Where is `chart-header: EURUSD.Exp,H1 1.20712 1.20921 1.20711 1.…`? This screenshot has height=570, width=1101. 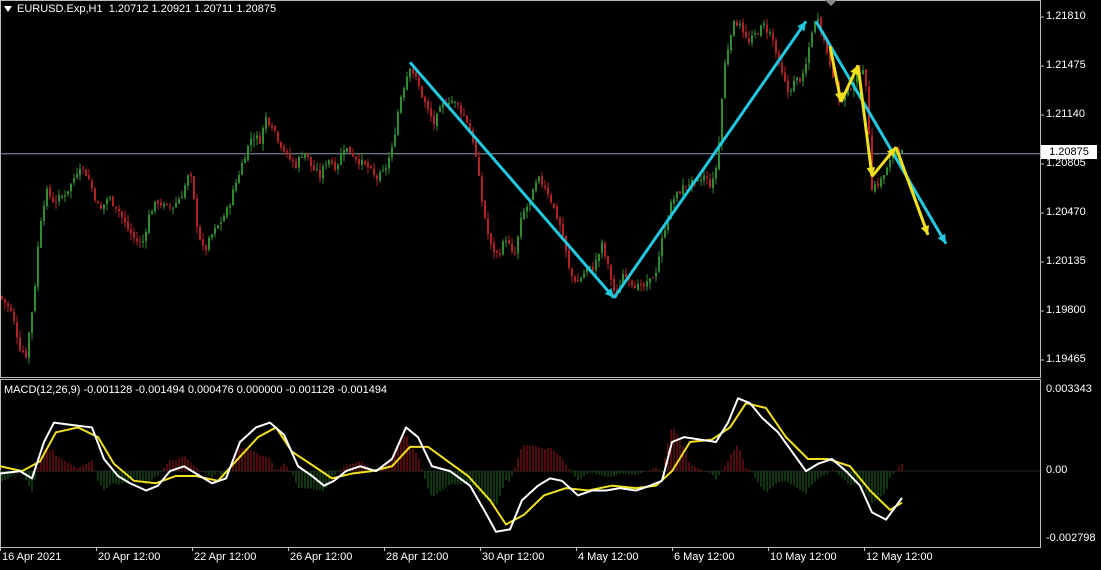
chart-header: EURUSD.Exp,H1 1.20712 1.20921 1.20711 1.… is located at coordinates (140, 9).